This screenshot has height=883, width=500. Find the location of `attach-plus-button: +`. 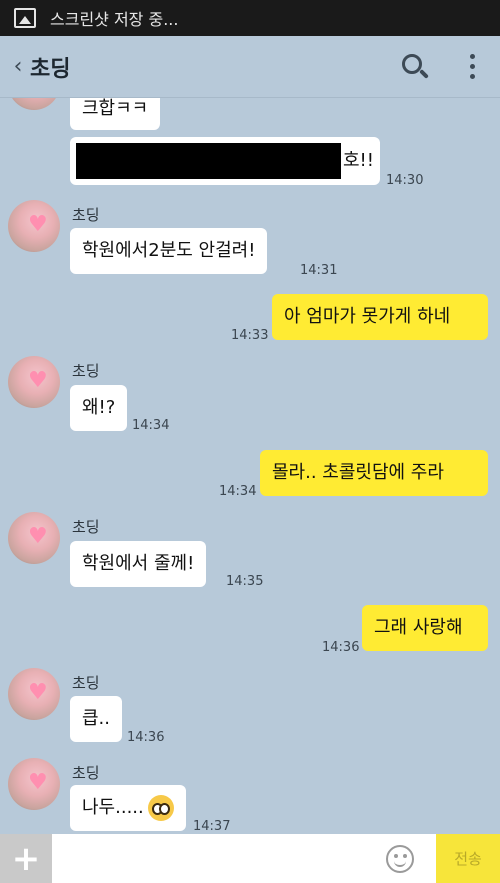

attach-plus-button: + is located at coordinates (26, 858).